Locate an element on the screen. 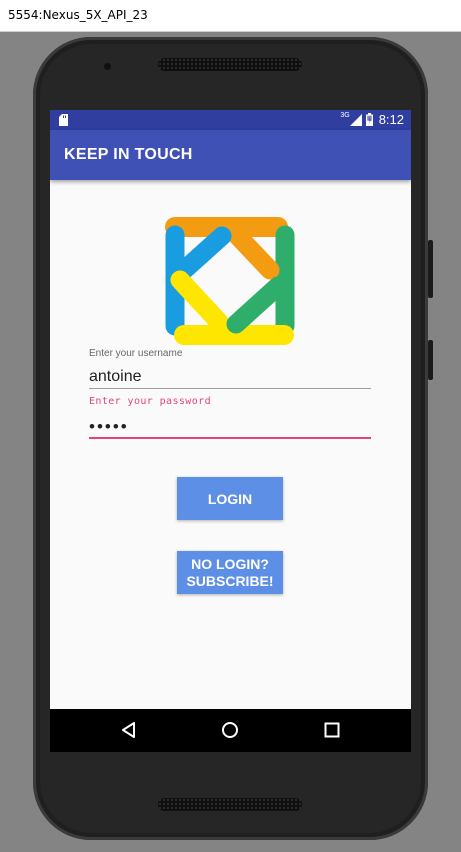 Image resolution: width=461 pixels, height=852 pixels. login-button-label: LOGIN is located at coordinates (230, 498).